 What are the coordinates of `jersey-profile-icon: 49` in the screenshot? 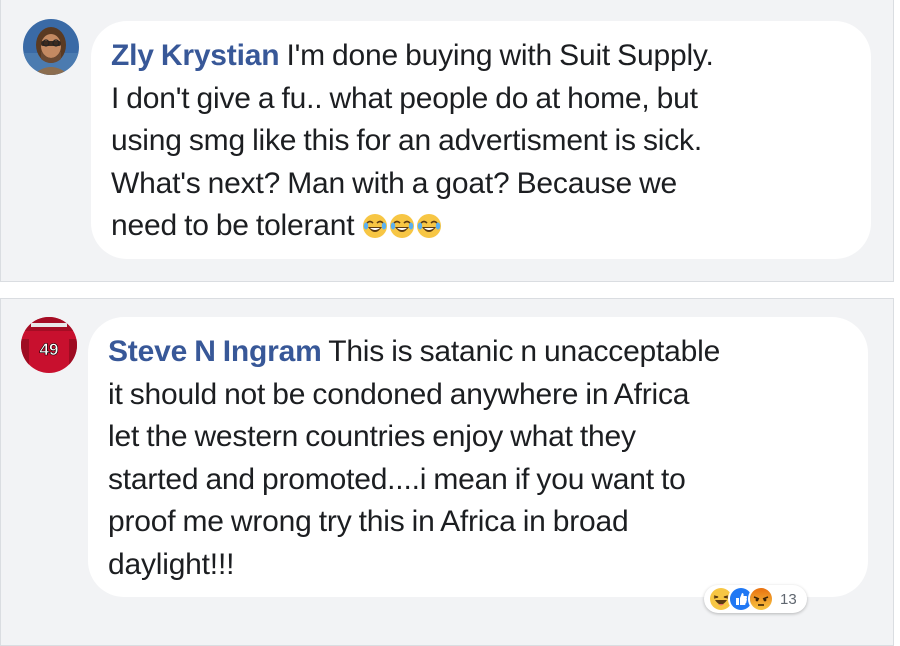 It's located at (49, 345).